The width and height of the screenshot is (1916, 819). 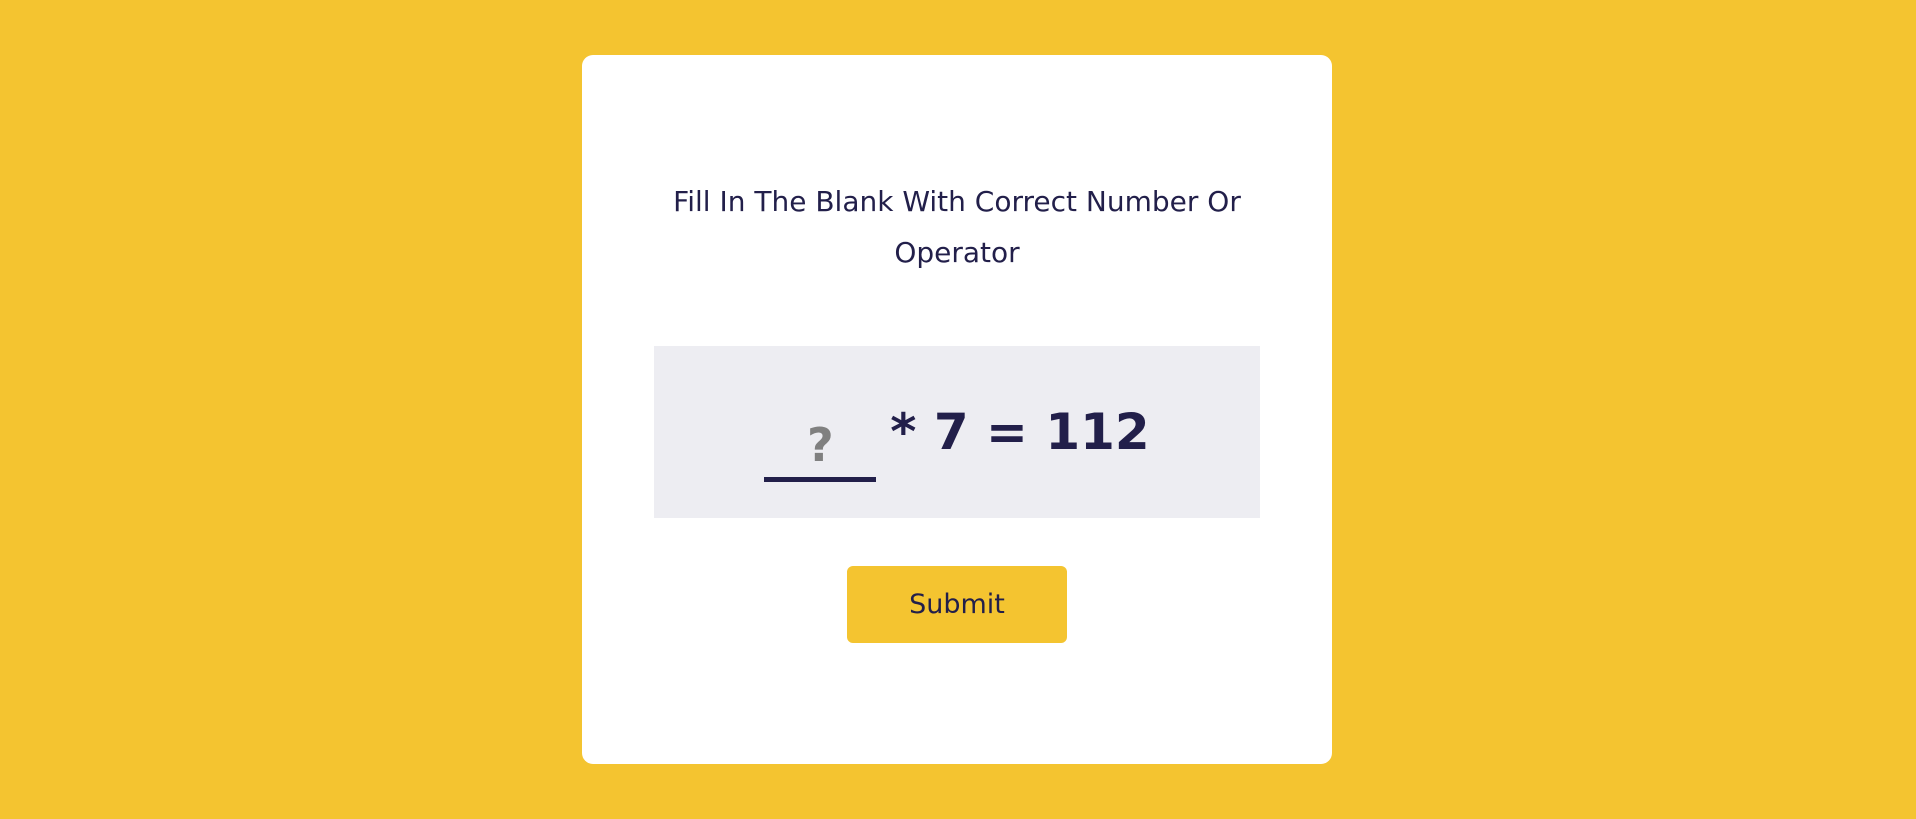 I want to click on equation-expression: * 7 = 112, so click(x=1020, y=432).